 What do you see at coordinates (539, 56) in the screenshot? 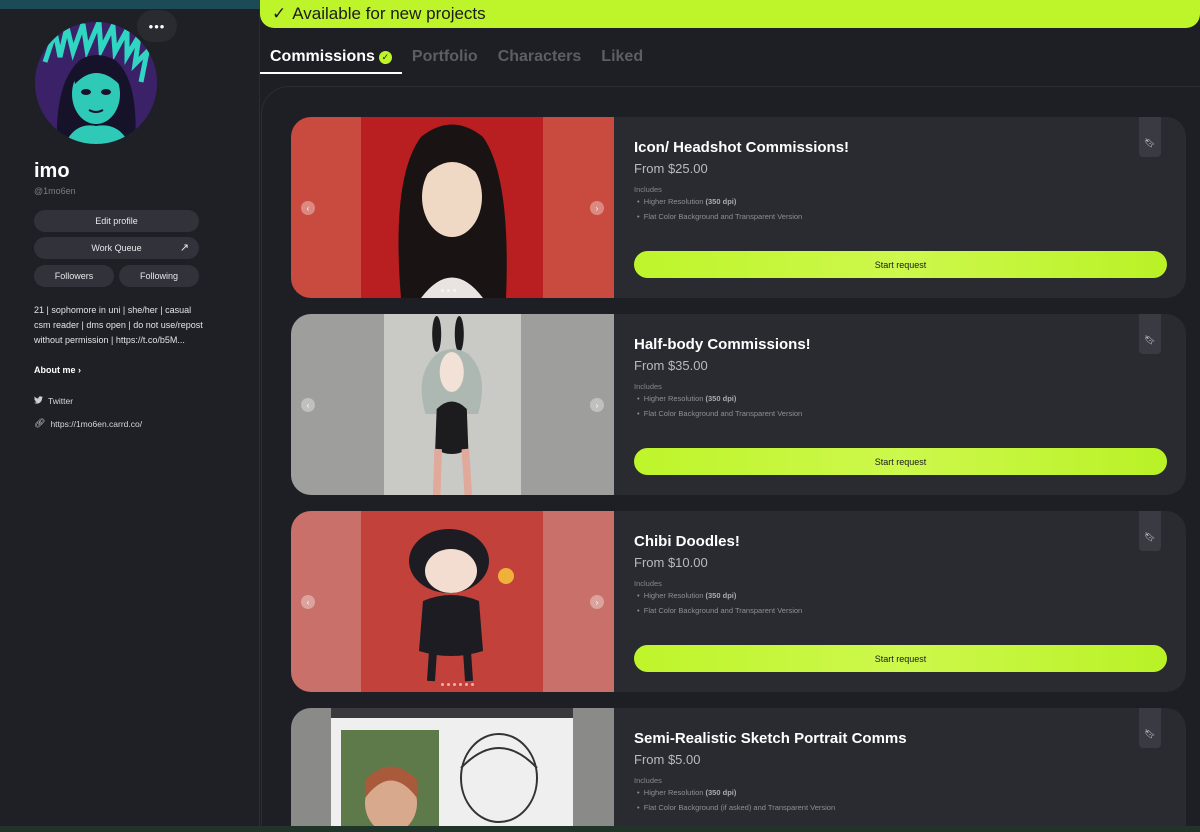
I see `tab-characters-label: Characters` at bounding box center [539, 56].